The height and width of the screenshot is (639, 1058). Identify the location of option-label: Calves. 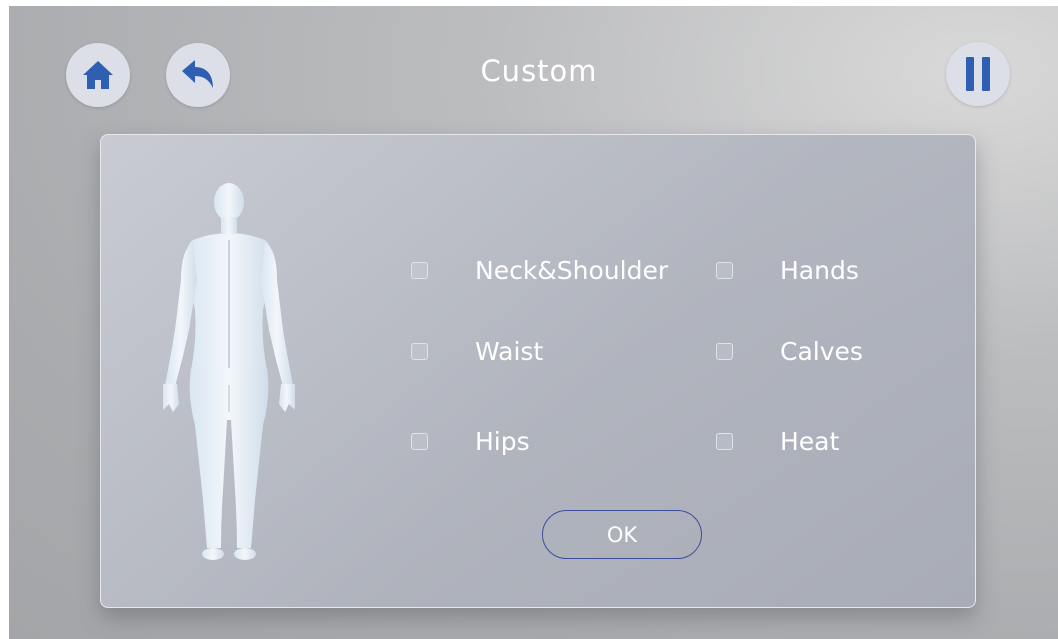
(821, 351).